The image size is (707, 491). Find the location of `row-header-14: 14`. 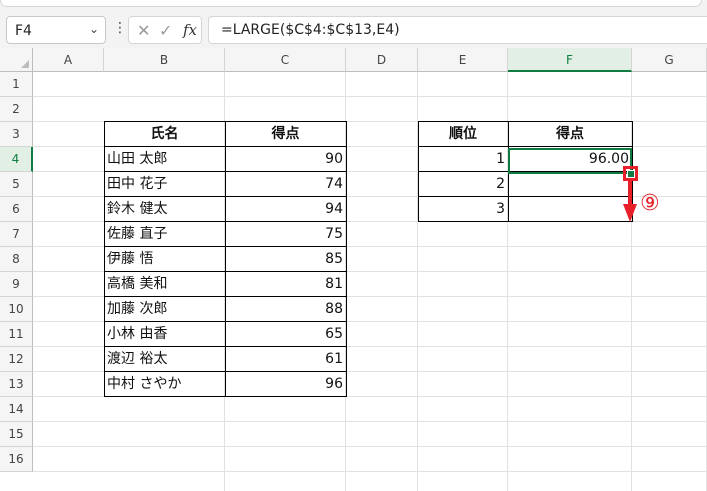

row-header-14: 14 is located at coordinates (16, 409).